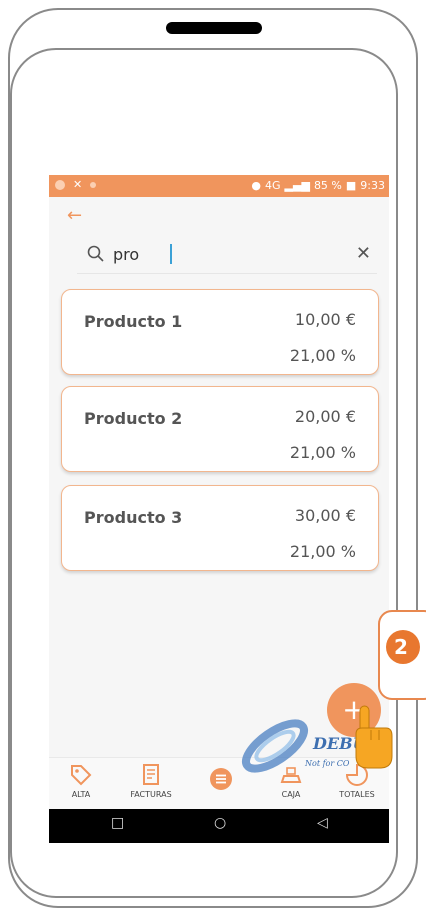  Describe the element at coordinates (221, 779) in the screenshot. I see `menu-icon` at that location.